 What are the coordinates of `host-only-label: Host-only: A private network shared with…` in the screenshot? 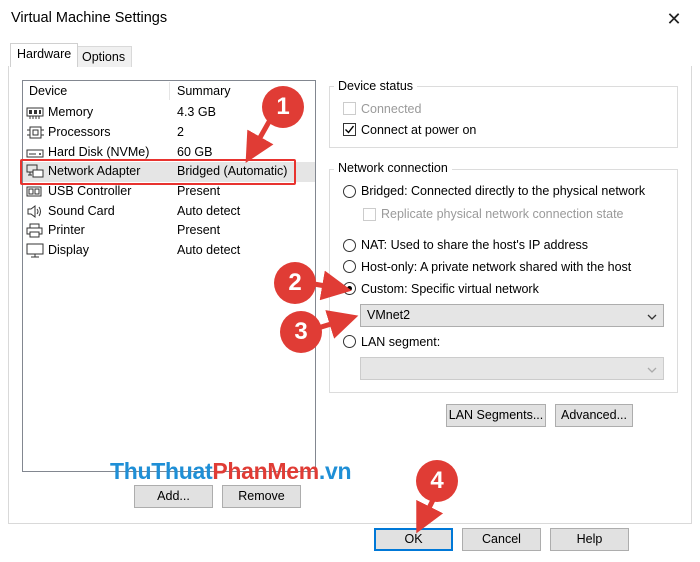 It's located at (496, 267).